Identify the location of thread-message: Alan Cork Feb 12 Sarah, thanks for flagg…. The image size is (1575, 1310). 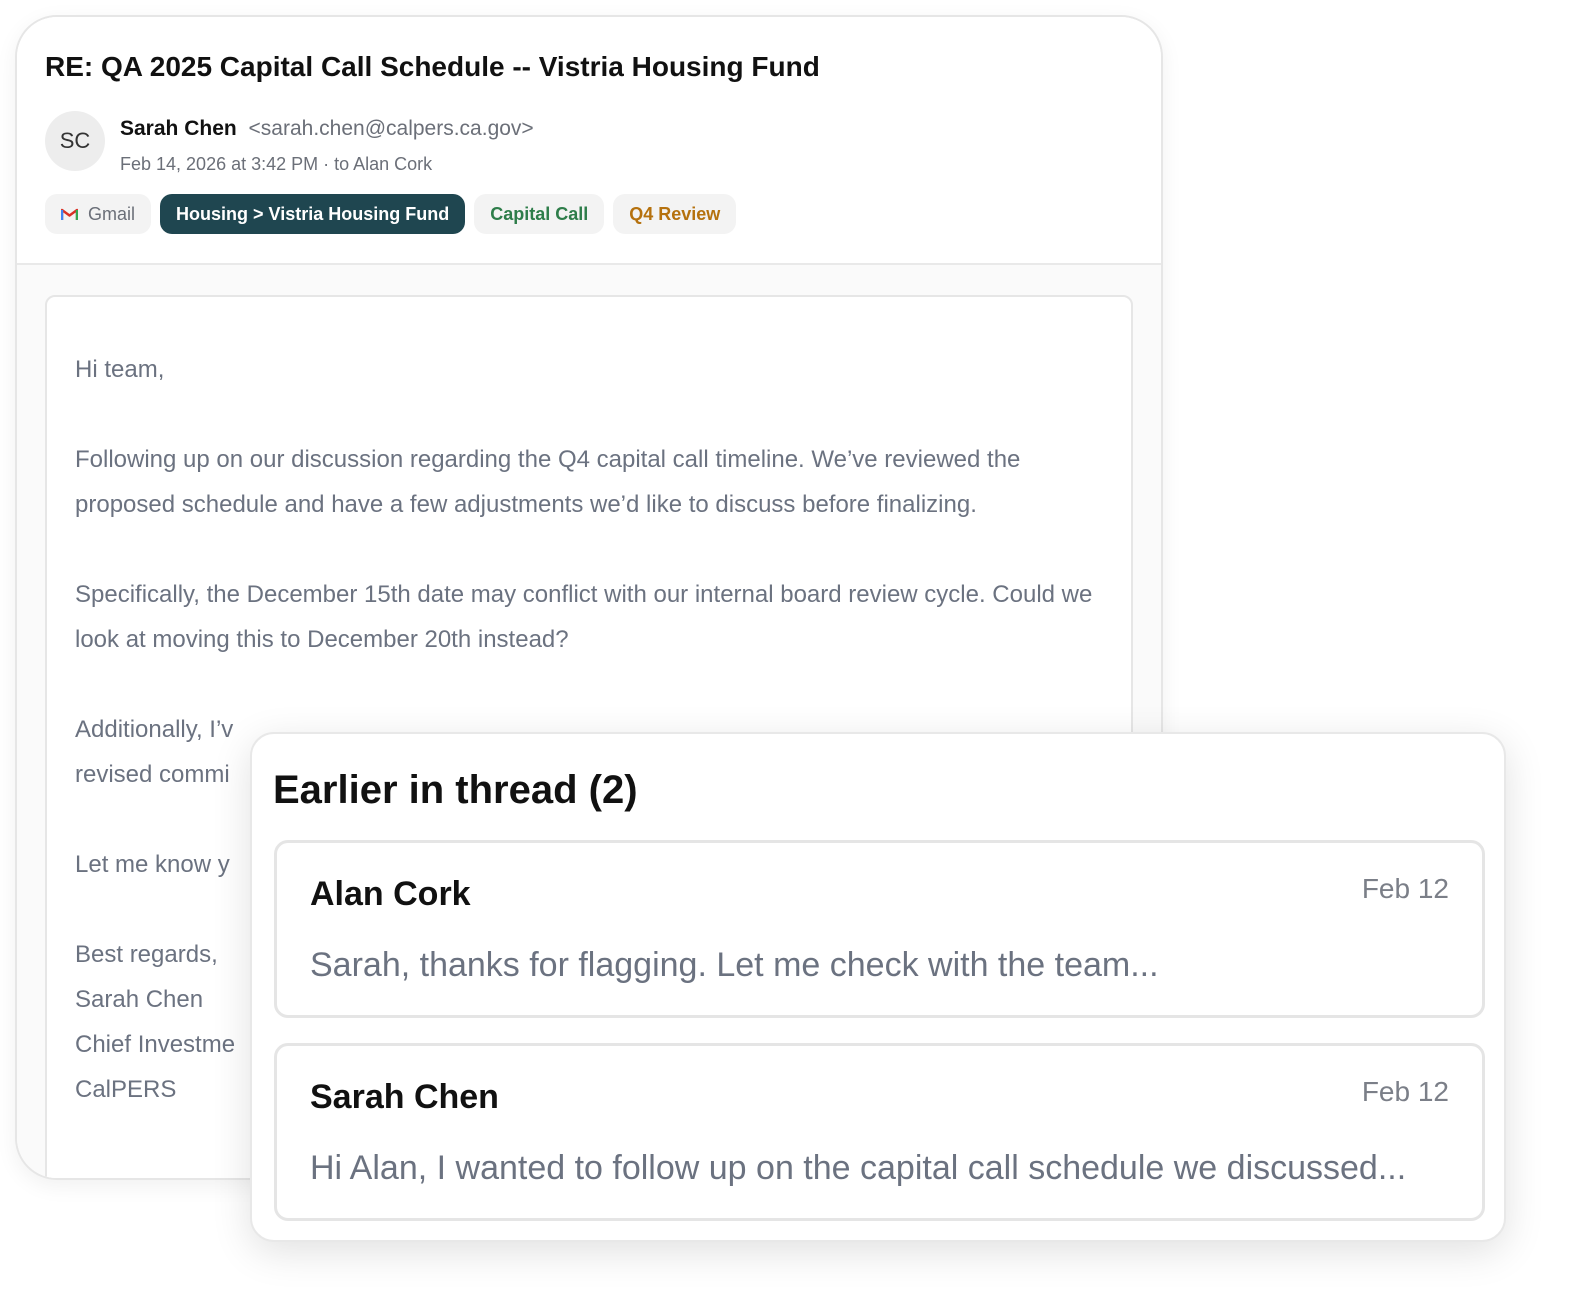
(879, 929).